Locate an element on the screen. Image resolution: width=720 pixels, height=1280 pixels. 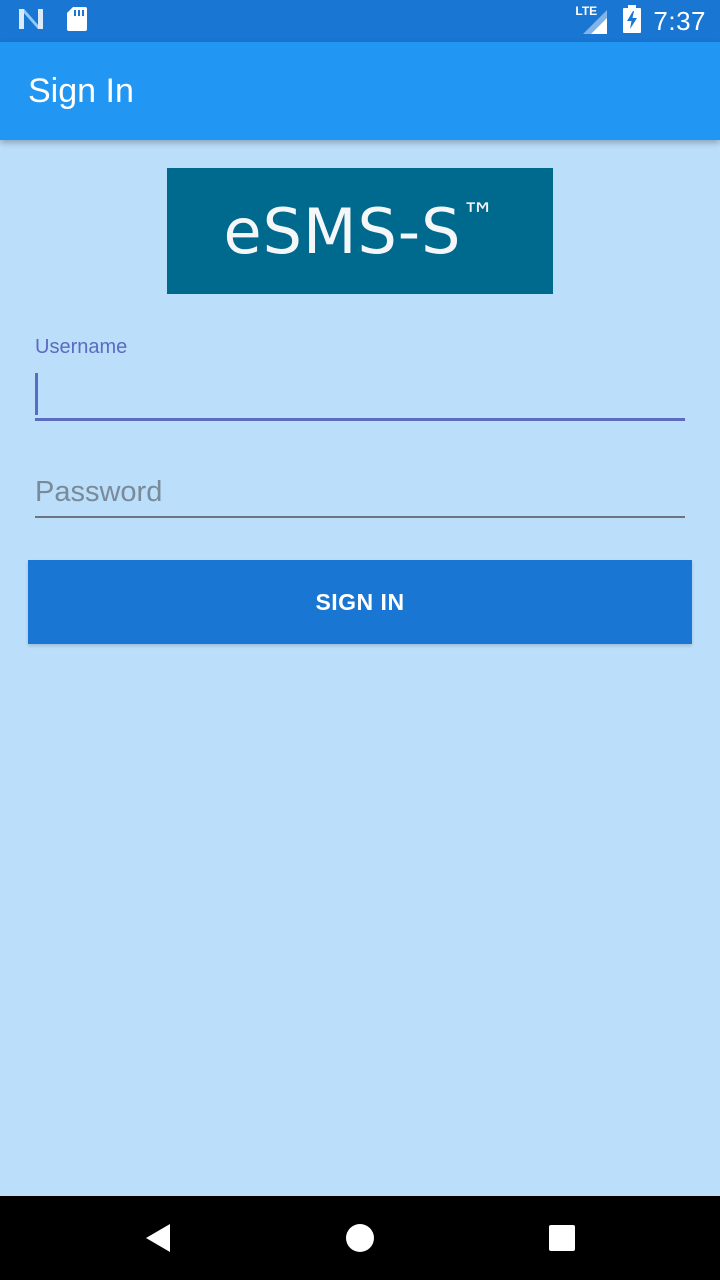
username-field: Username is located at coordinates (360, 380).